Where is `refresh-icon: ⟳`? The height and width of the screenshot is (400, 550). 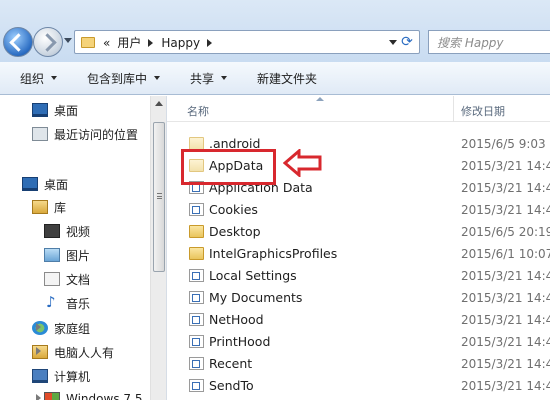
refresh-icon: ⟳ is located at coordinates (407, 42).